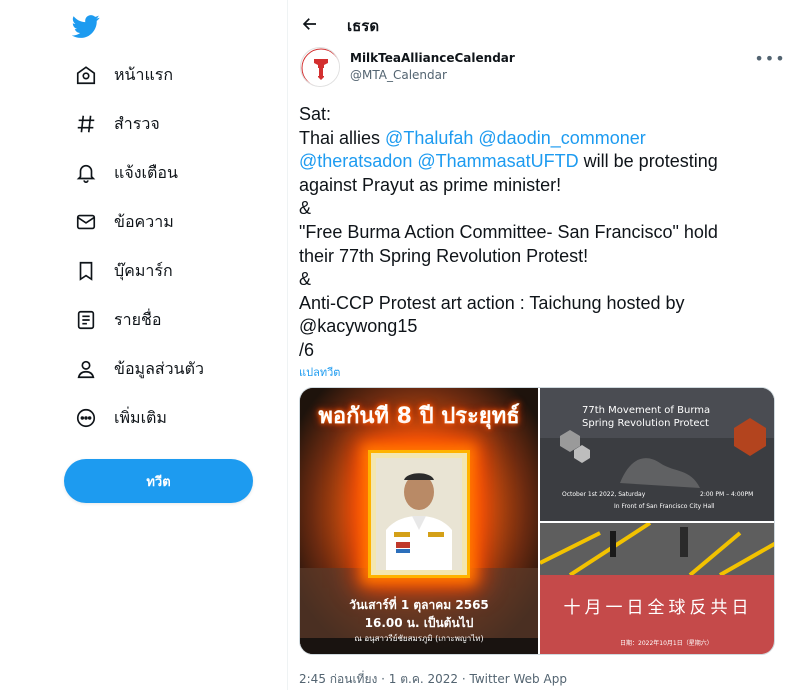 This screenshot has height=690, width=800. I want to click on burma-poster-title-line: 77th Movement of Burma, so click(646, 410).